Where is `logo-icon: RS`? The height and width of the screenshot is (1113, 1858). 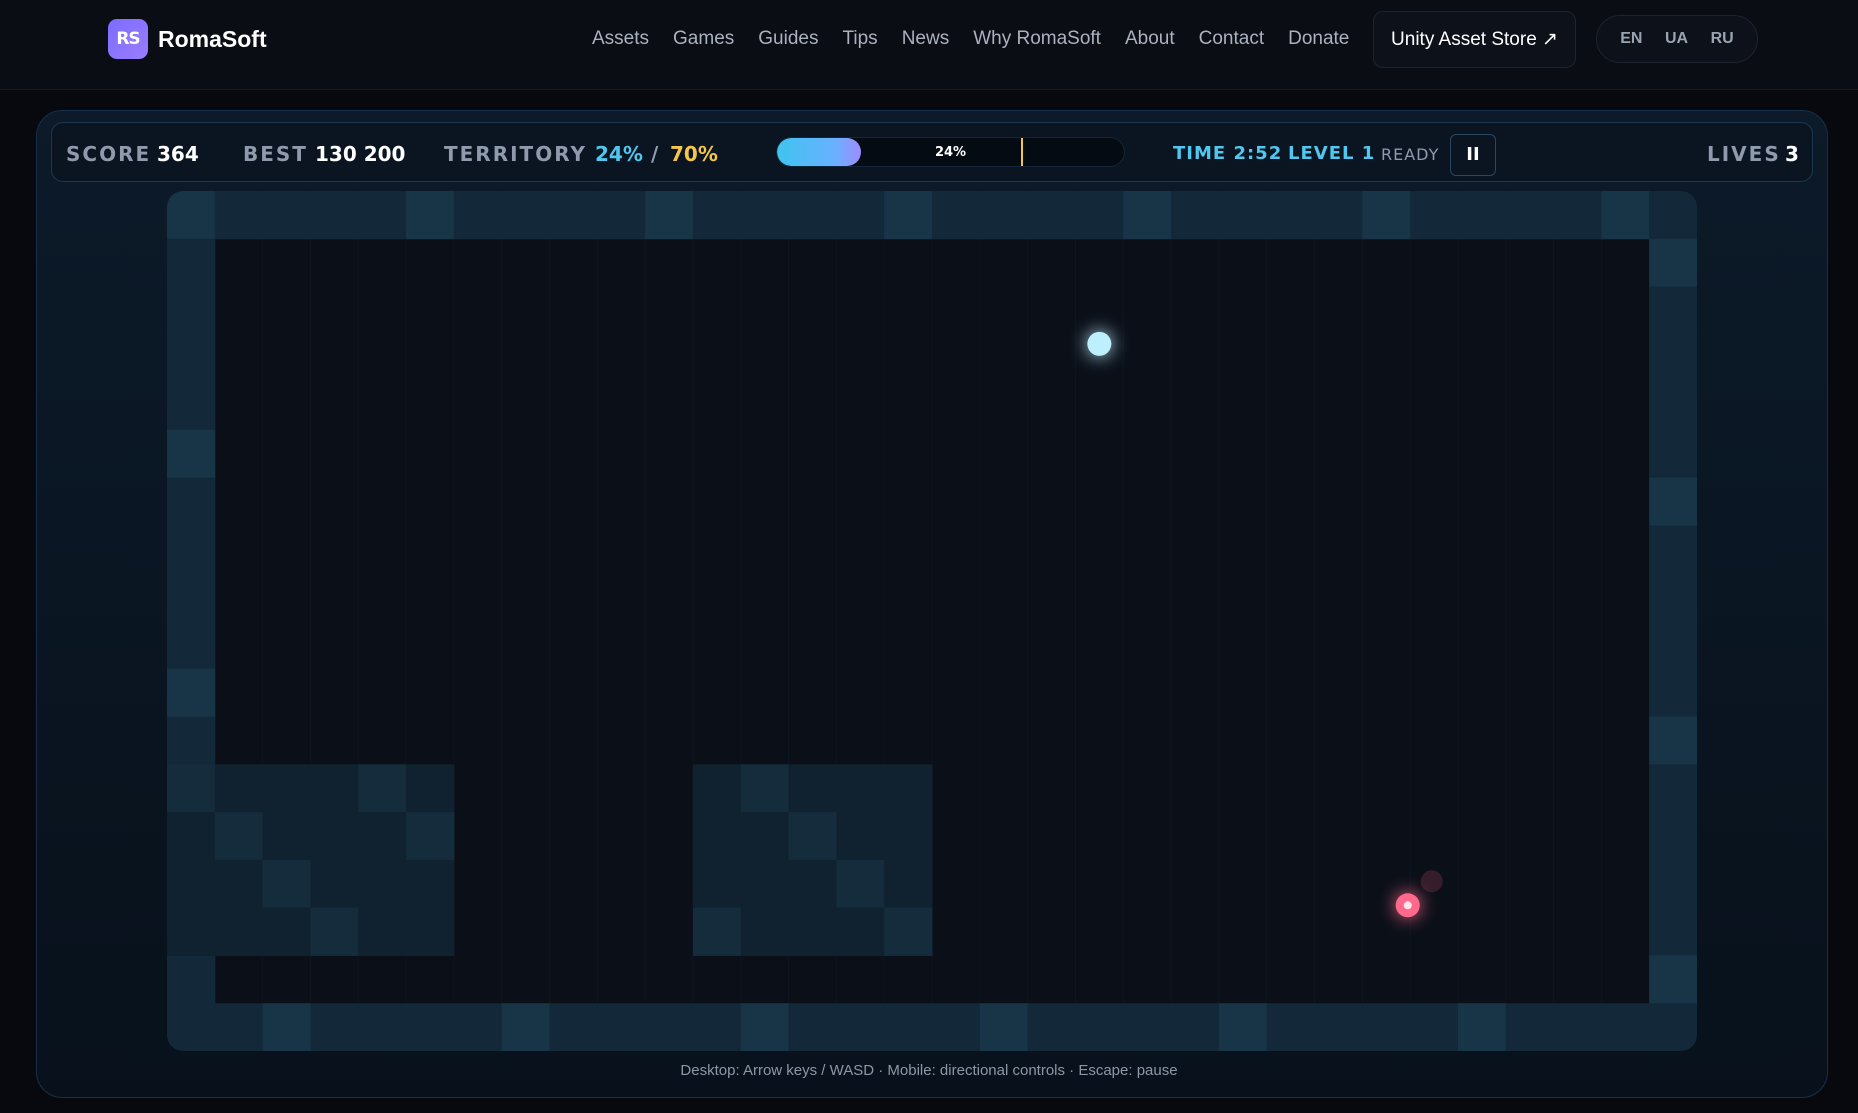
logo-icon: RS is located at coordinates (128, 39).